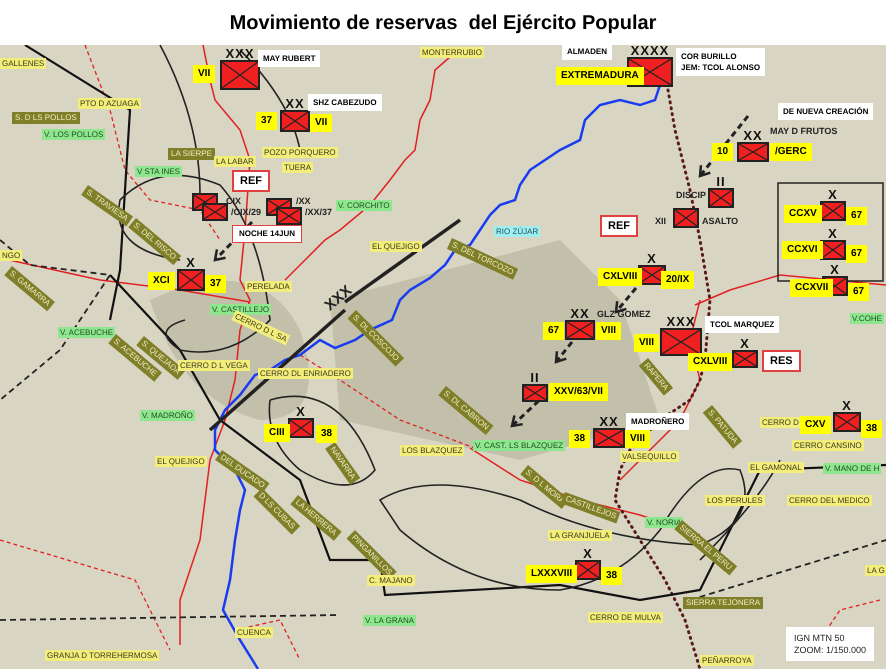 The image size is (886, 669). I want to click on vertex-label: V. MADROÑO, so click(167, 415).